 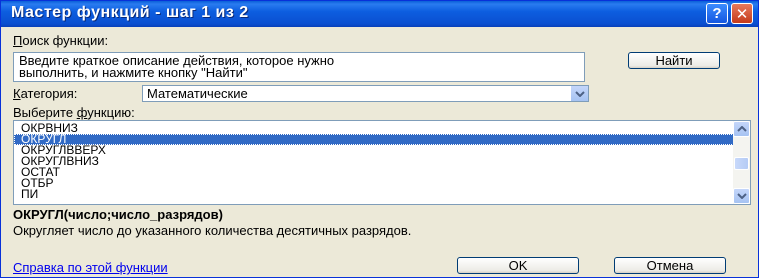 I want to click on list-item: ОКРУГЛВНИЗ, so click(x=382, y=161).